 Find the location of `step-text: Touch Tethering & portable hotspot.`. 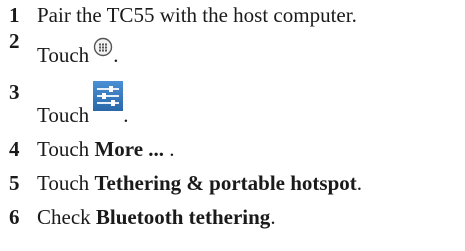

step-text: Touch Tethering & portable hotspot. is located at coordinates (199, 183).